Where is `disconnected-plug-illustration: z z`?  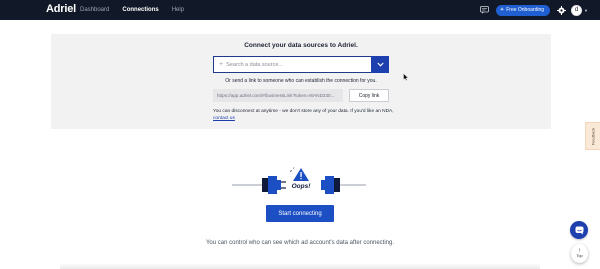 disconnected-plug-illustration: z z is located at coordinates (299, 180).